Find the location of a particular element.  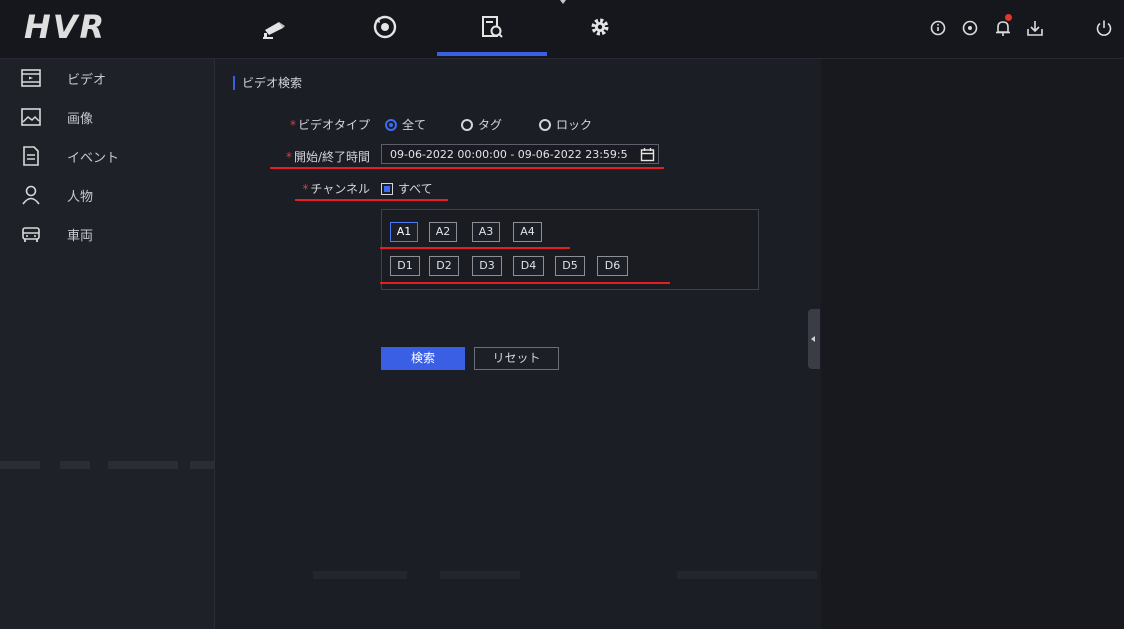

radio-checked-icon is located at coordinates (391, 124).